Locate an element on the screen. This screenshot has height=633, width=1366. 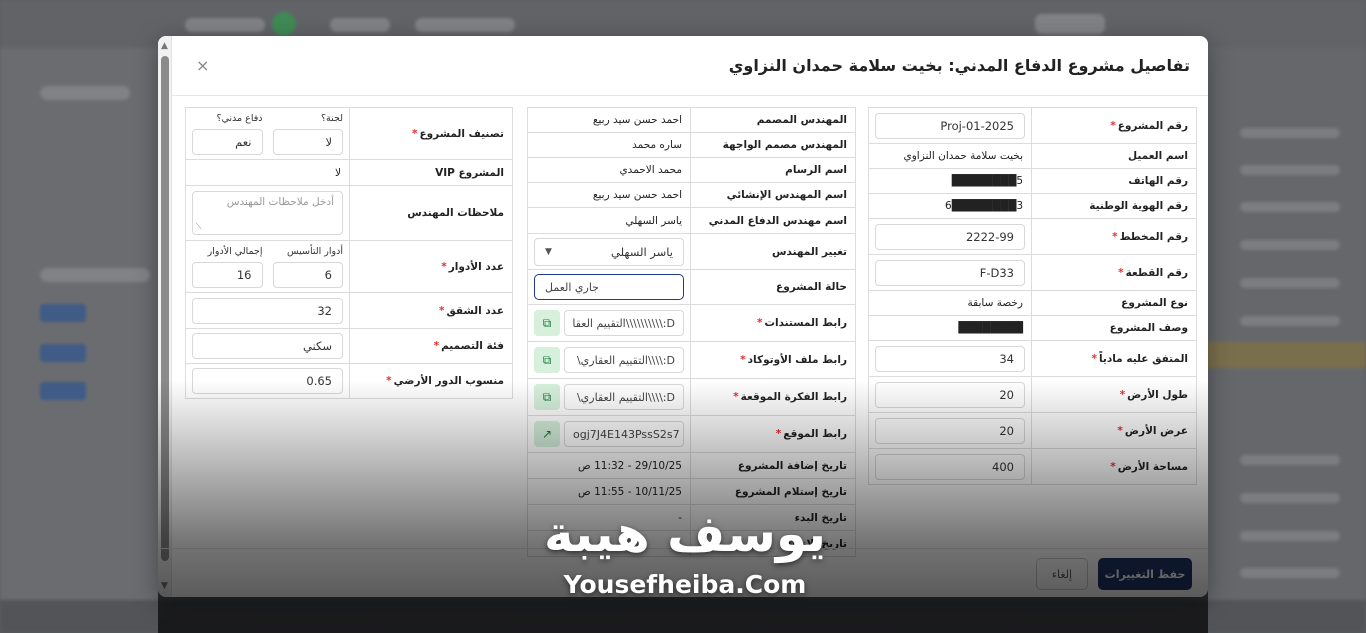
ground-level-field: 0.65 is located at coordinates (267, 381).